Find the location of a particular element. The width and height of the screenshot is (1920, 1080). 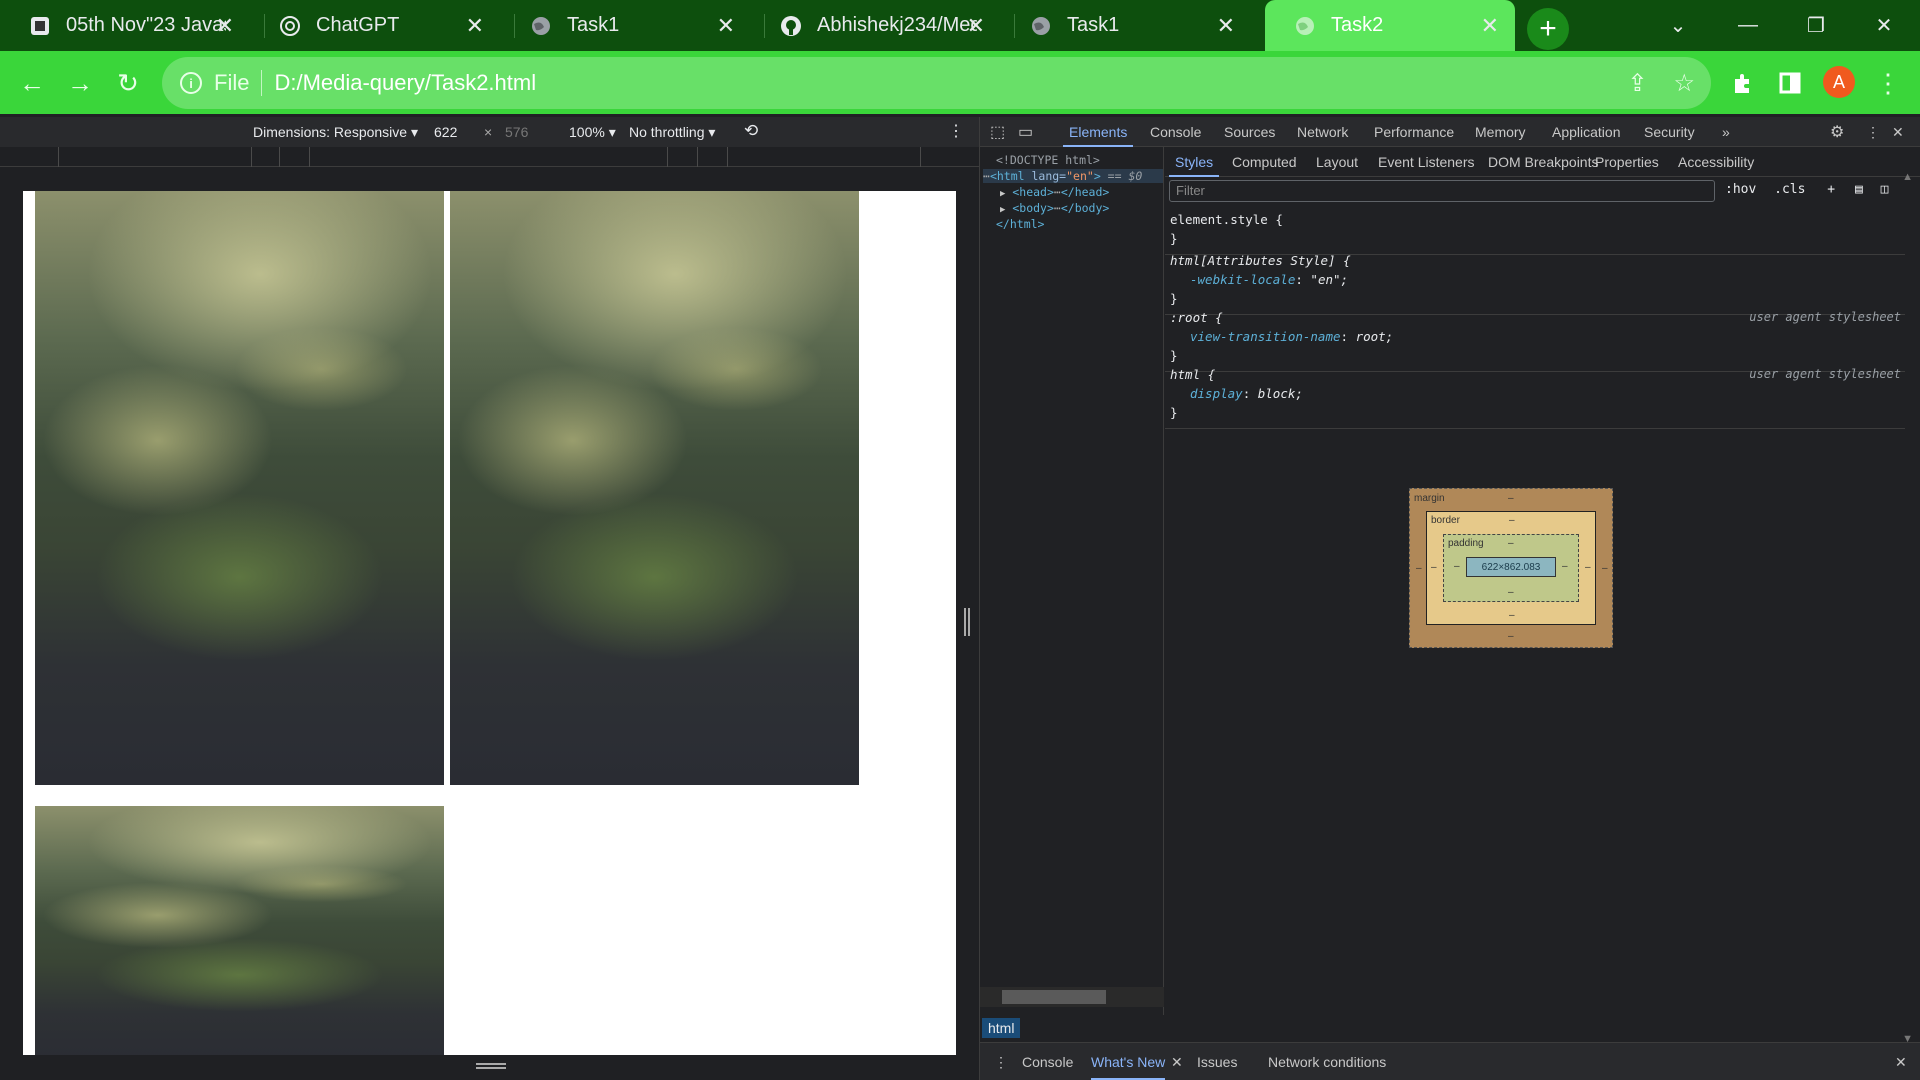

drawer-menu-icon: ⋮ is located at coordinates (1001, 1062).